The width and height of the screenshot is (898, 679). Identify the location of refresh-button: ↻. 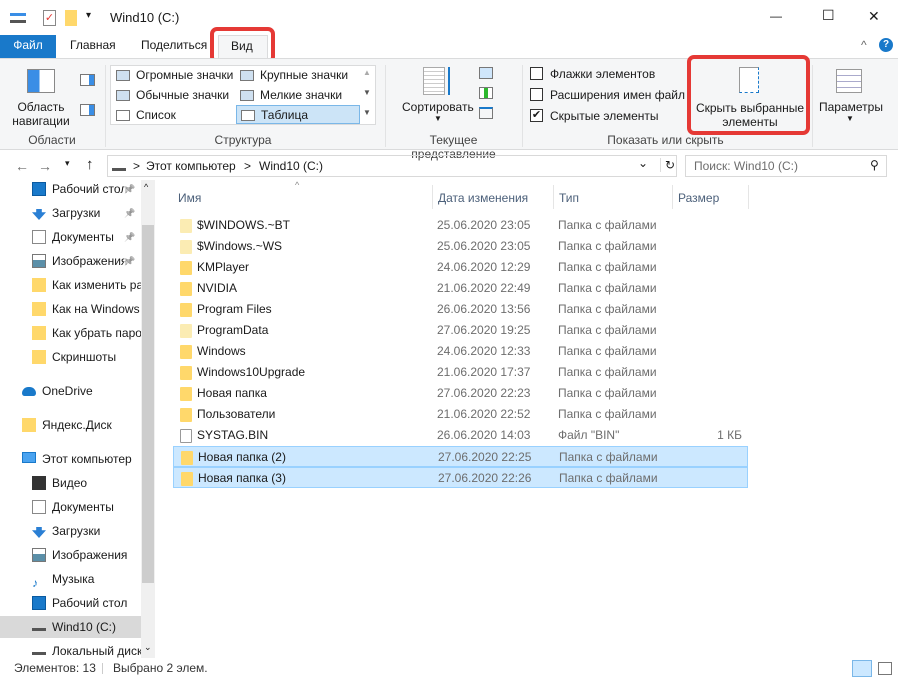
(667, 165).